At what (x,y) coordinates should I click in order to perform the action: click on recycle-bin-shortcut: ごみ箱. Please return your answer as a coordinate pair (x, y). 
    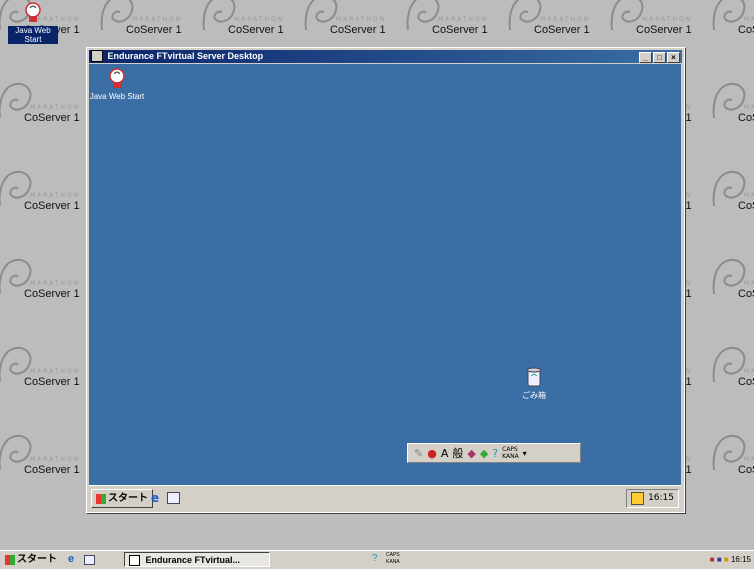
    Looking at the image, I should click on (534, 383).